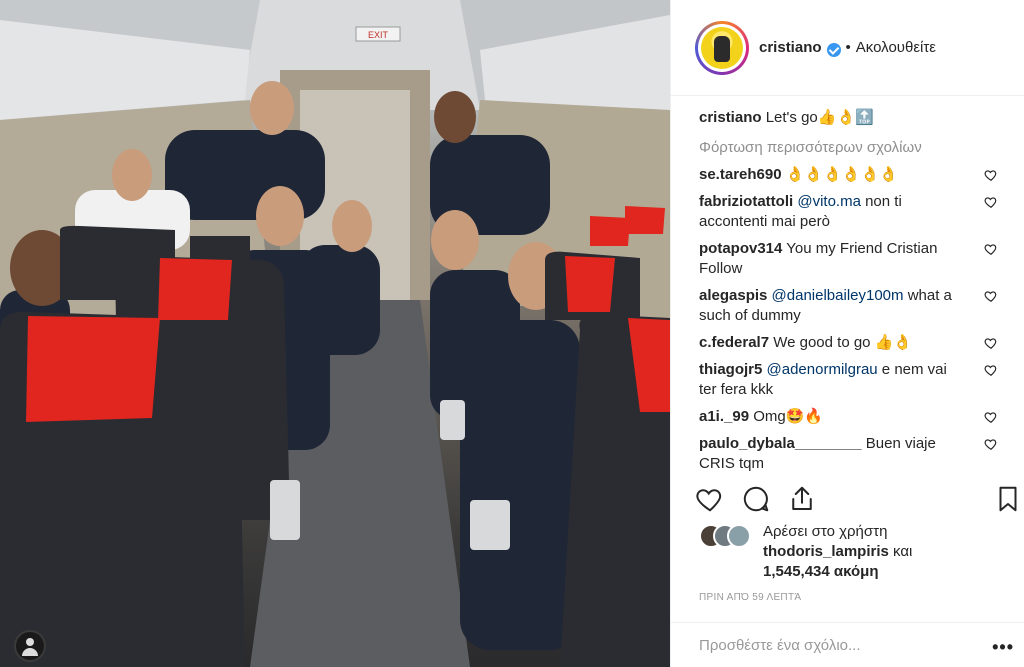 This screenshot has width=1024, height=667. Describe the element at coordinates (730, 369) in the screenshot. I see `comment-username: thiagojr5` at that location.